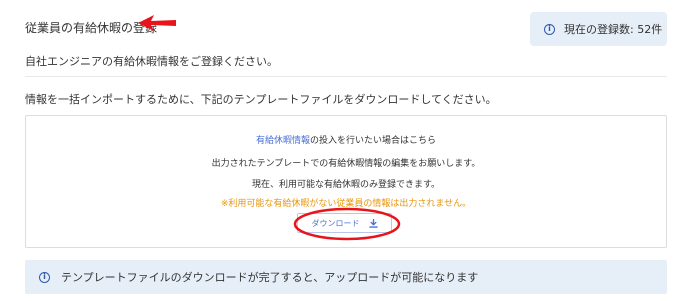 The image size is (688, 301). I want to click on registration-count-text: 現在の登録数: 52件, so click(613, 29).